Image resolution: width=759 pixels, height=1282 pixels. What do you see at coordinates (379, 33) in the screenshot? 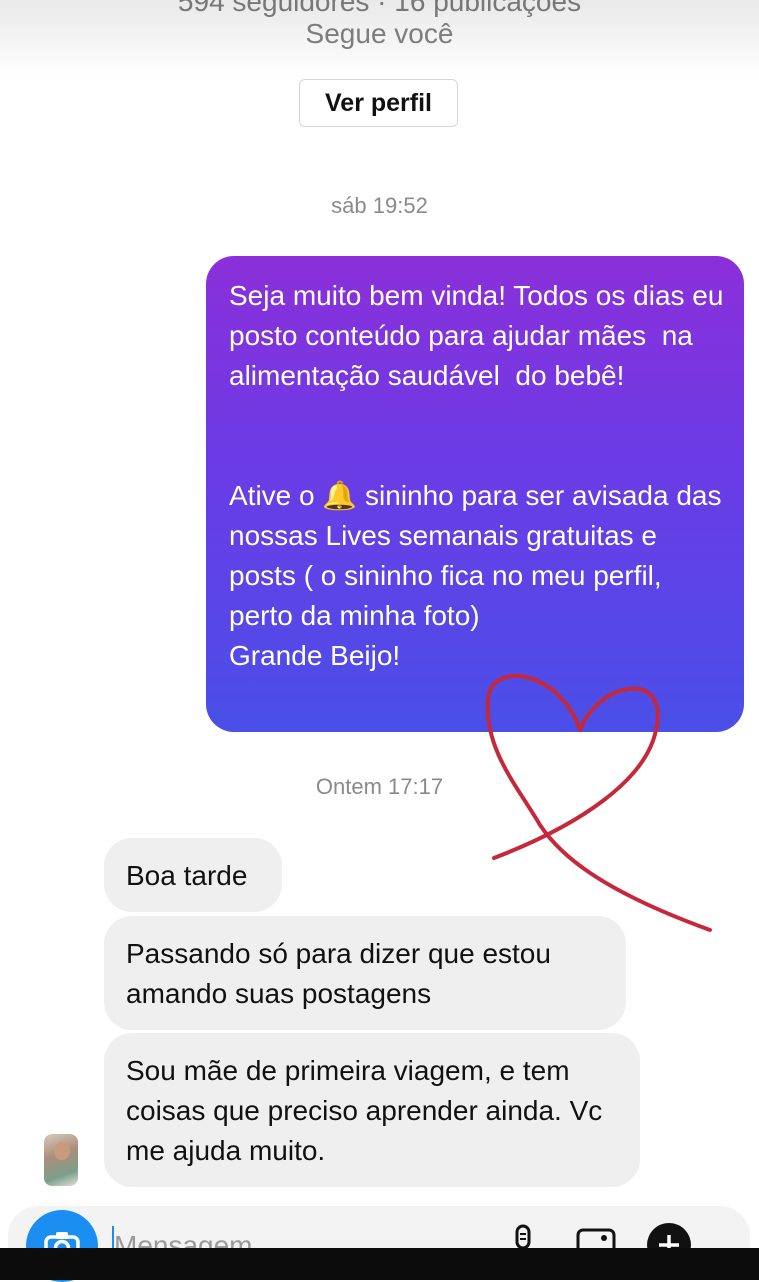
I see `follows-you-label: Segue você` at bounding box center [379, 33].